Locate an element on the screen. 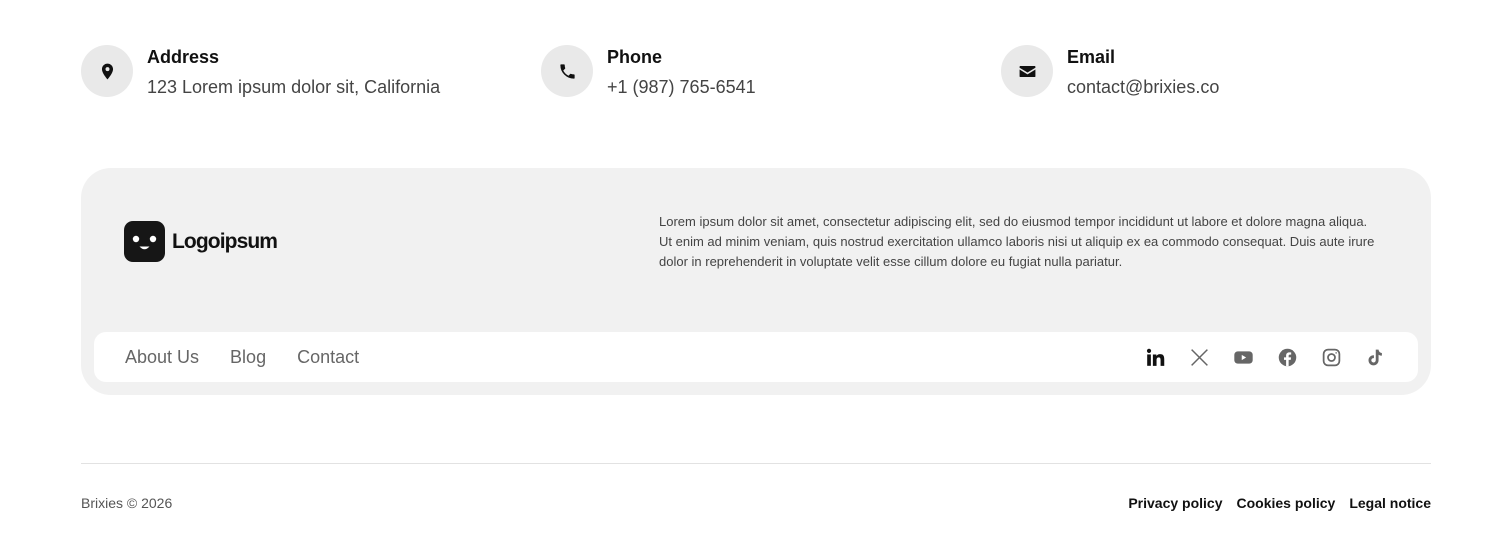 The height and width of the screenshot is (533, 1512). footer-nav-bar: About Us Blog Contact is located at coordinates (756, 357).